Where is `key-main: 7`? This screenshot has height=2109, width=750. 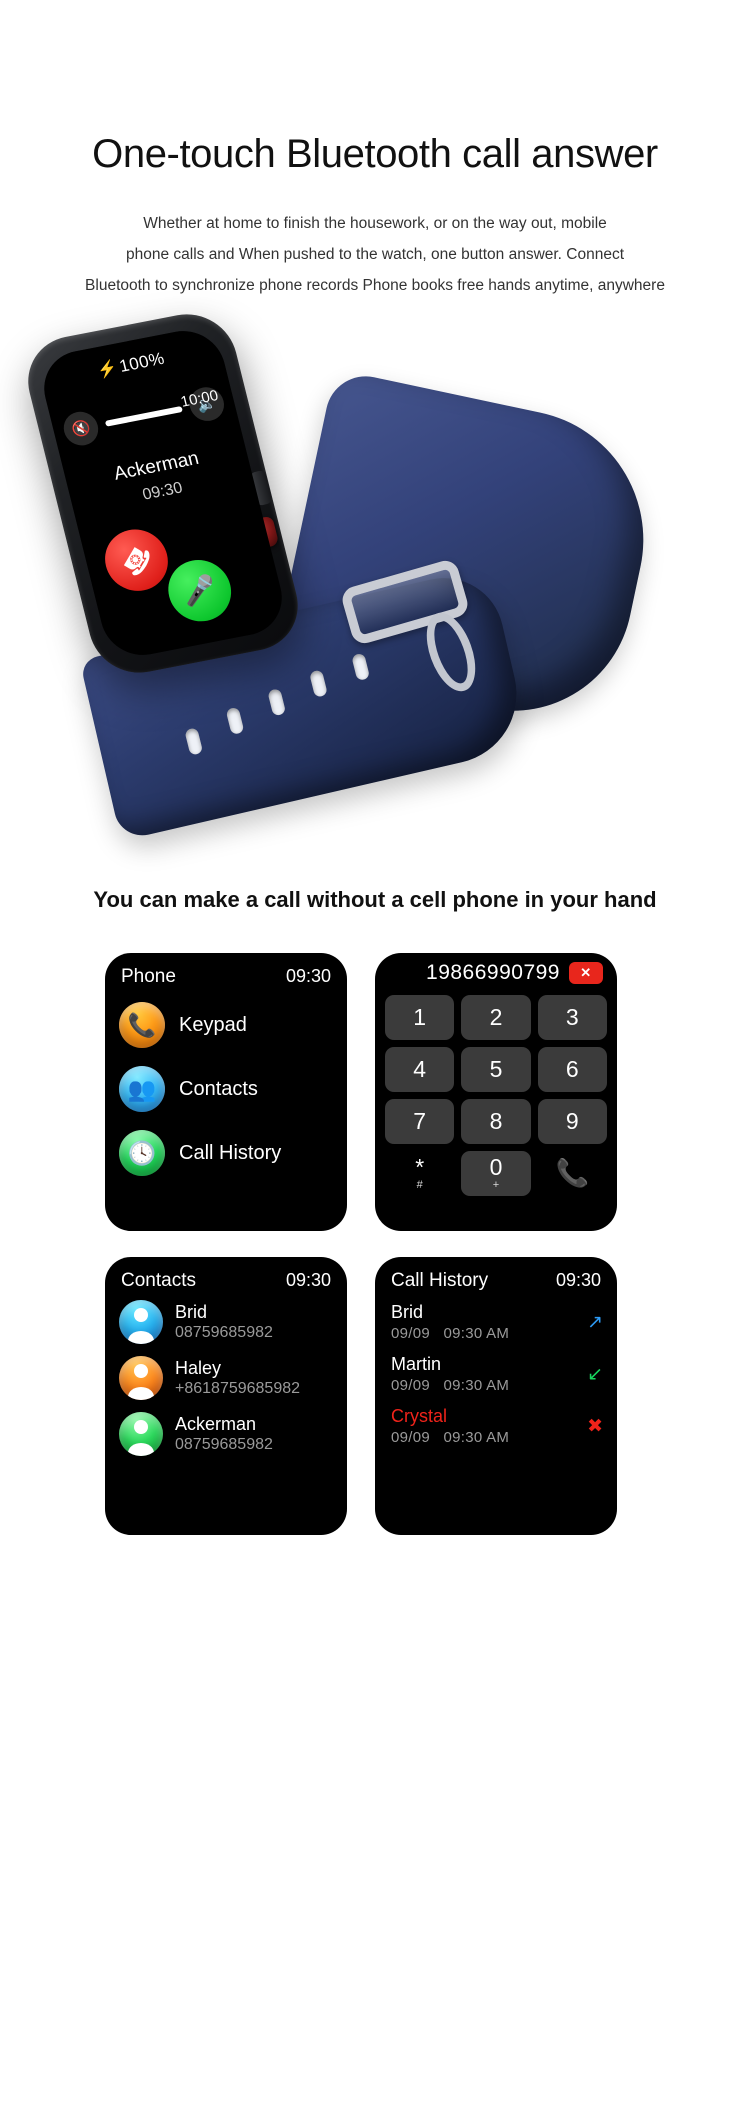
key-main: 7 is located at coordinates (420, 1121).